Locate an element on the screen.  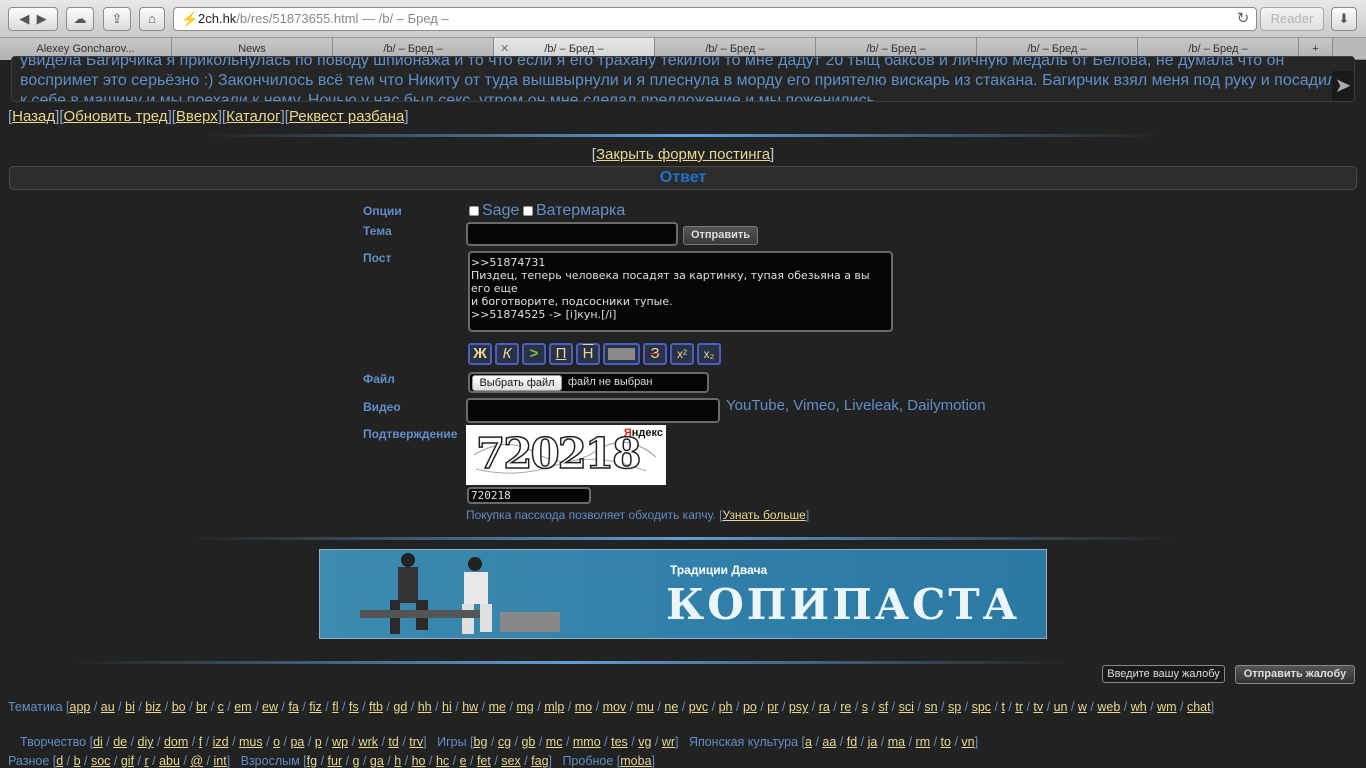
board-link-td: td is located at coordinates (393, 742).